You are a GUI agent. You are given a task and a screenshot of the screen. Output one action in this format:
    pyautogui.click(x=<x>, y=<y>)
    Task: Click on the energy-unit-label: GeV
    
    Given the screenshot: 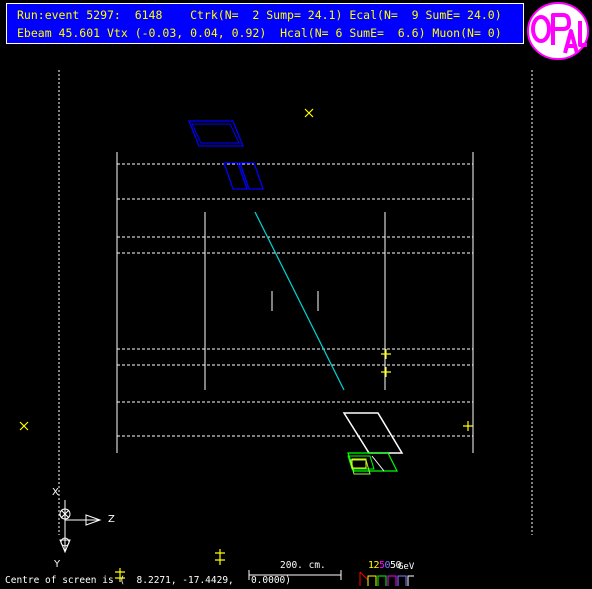 What is the action you would take?
    pyautogui.click(x=406, y=567)
    